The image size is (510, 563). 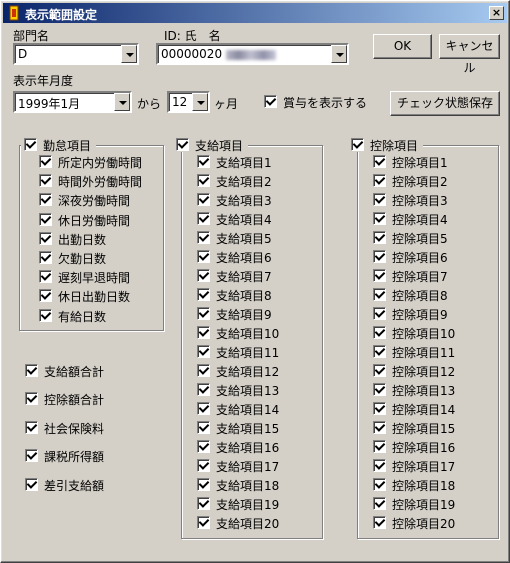 What do you see at coordinates (496, 13) in the screenshot?
I see `close-button: ×` at bounding box center [496, 13].